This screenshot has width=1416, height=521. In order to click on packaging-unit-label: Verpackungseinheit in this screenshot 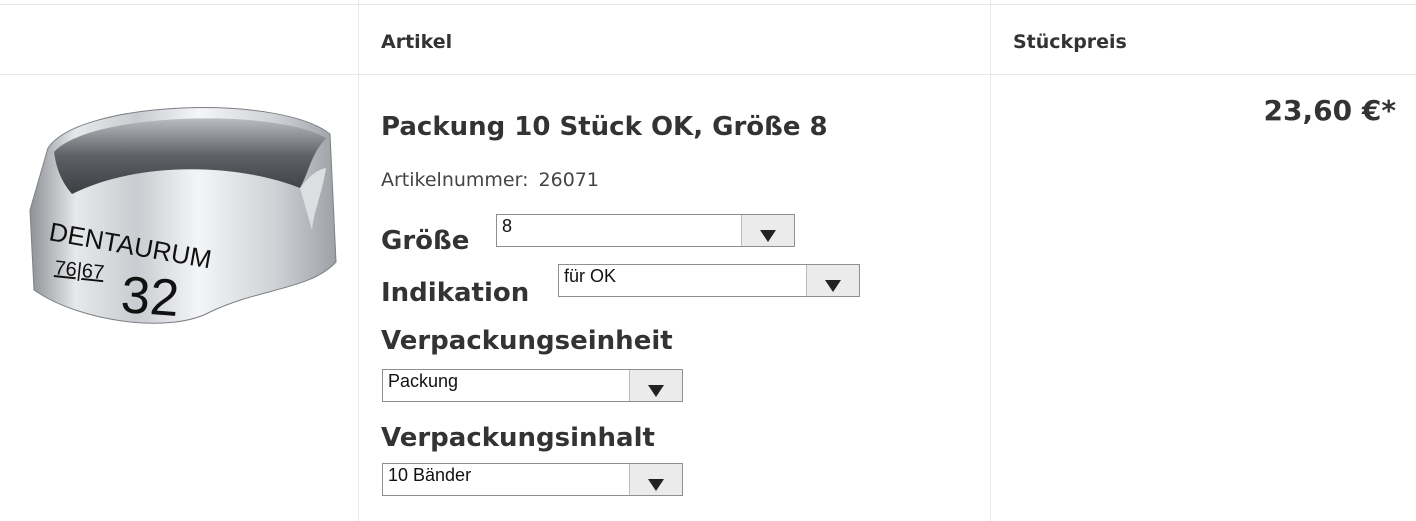, I will do `click(527, 341)`.